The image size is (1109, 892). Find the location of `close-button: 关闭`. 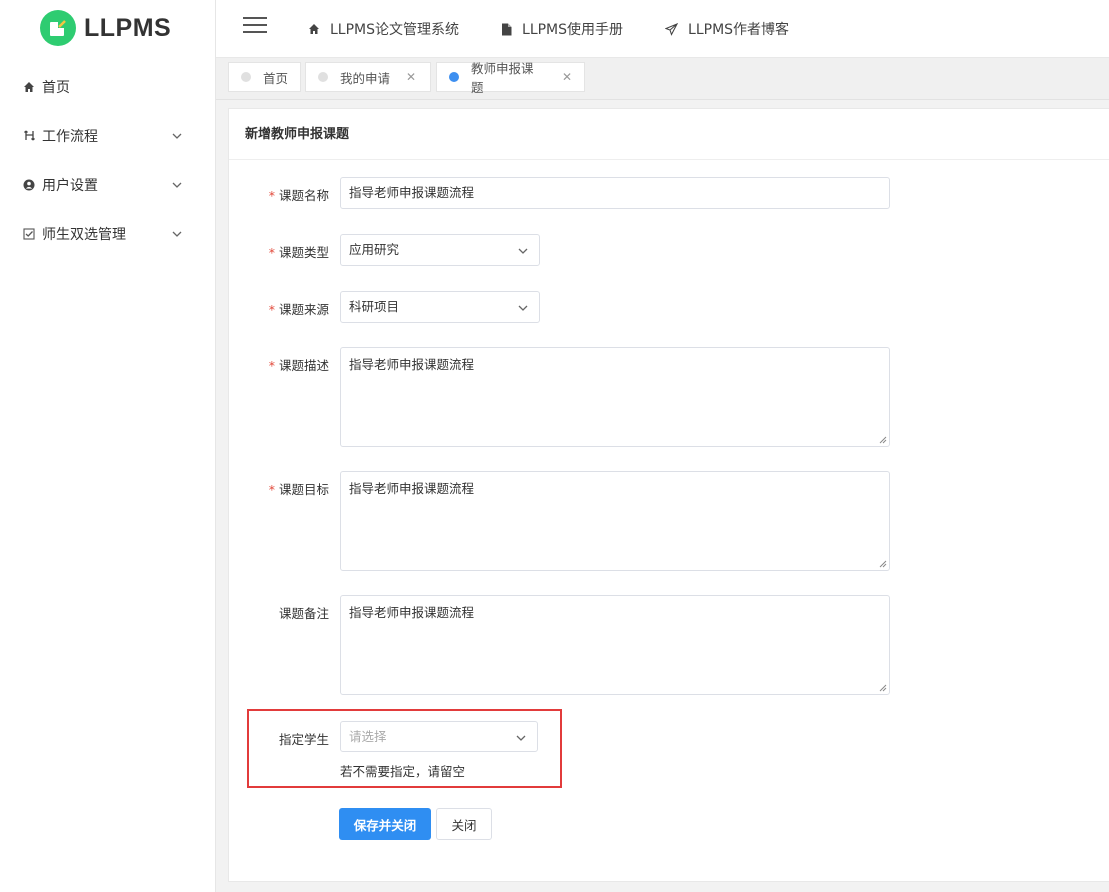

close-button: 关闭 is located at coordinates (464, 824).